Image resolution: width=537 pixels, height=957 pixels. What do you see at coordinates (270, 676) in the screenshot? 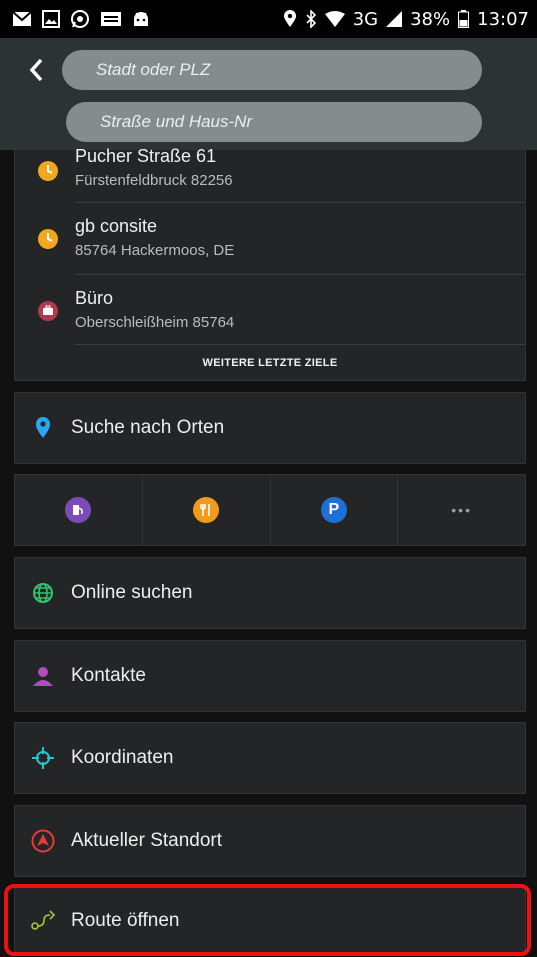
I see `contacts-button: Kontakte` at bounding box center [270, 676].